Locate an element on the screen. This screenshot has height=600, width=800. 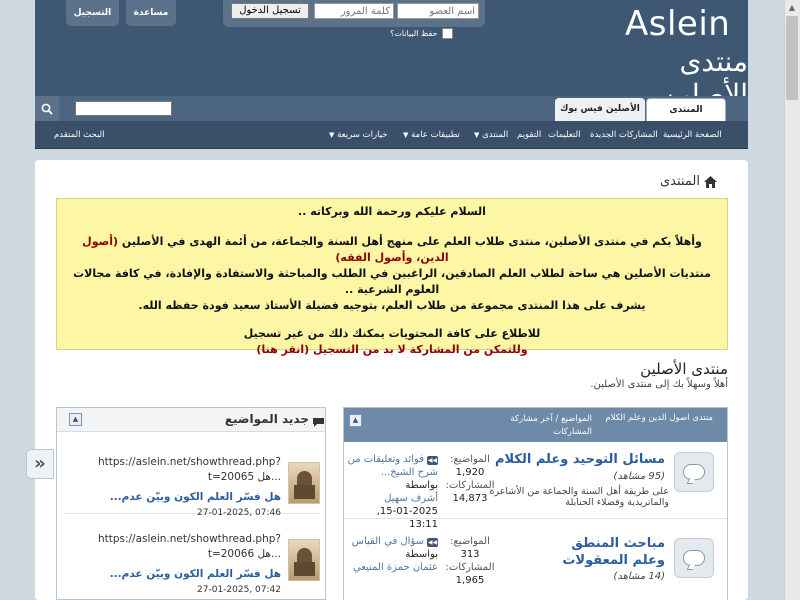
subnav-apps-label: تطبيقات عامة is located at coordinates (435, 135).